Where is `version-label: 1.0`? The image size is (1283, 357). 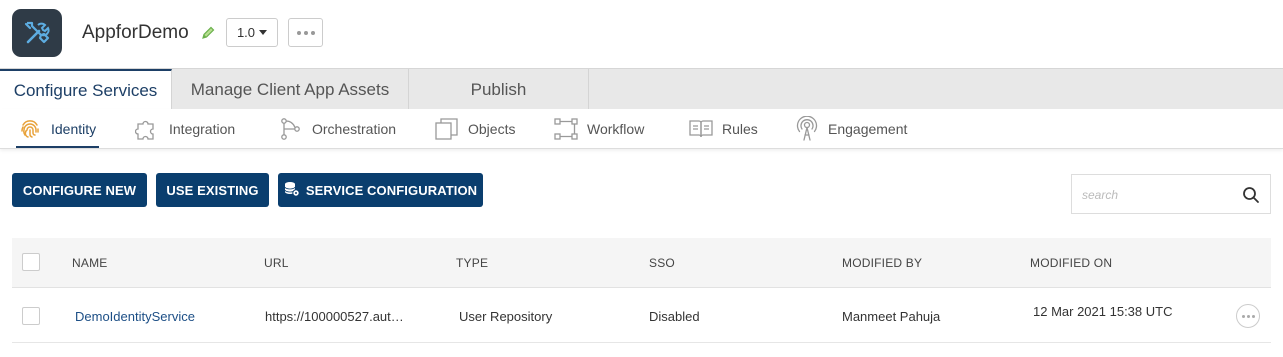 version-label: 1.0 is located at coordinates (246, 32).